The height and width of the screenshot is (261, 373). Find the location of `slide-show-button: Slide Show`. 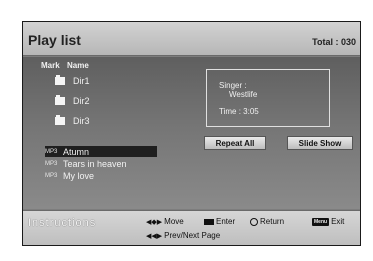

slide-show-button: Slide Show is located at coordinates (320, 143).